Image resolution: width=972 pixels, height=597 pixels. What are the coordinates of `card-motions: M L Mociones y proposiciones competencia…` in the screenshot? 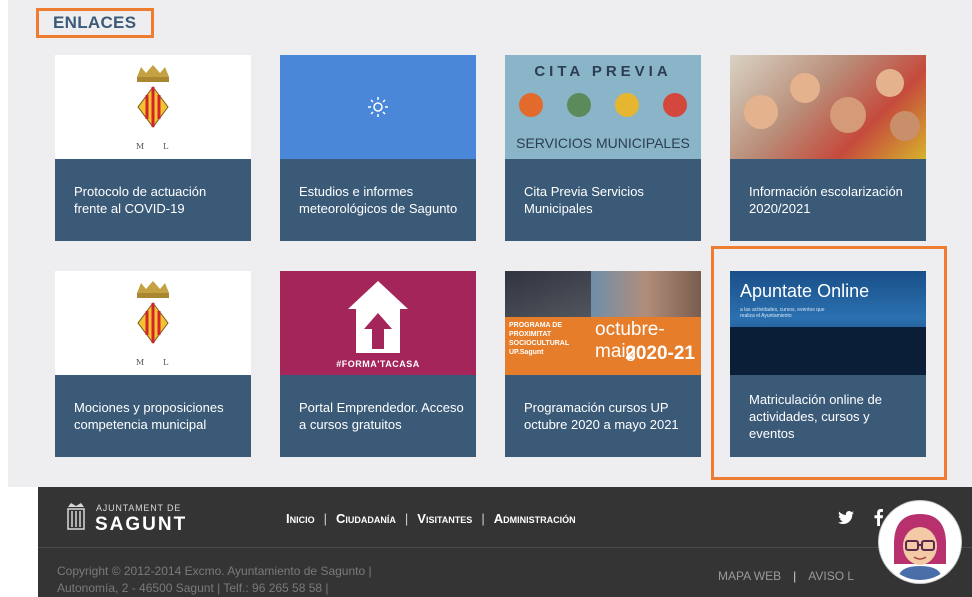 It's located at (153, 364).